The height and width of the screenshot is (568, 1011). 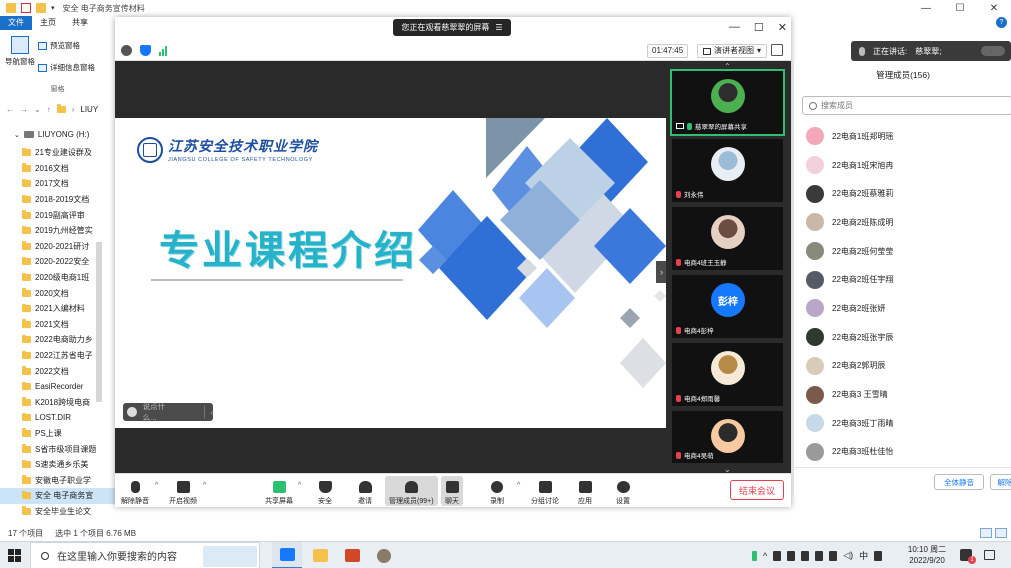 I want to click on back-arrow-icon: ←, so click(x=10, y=109).